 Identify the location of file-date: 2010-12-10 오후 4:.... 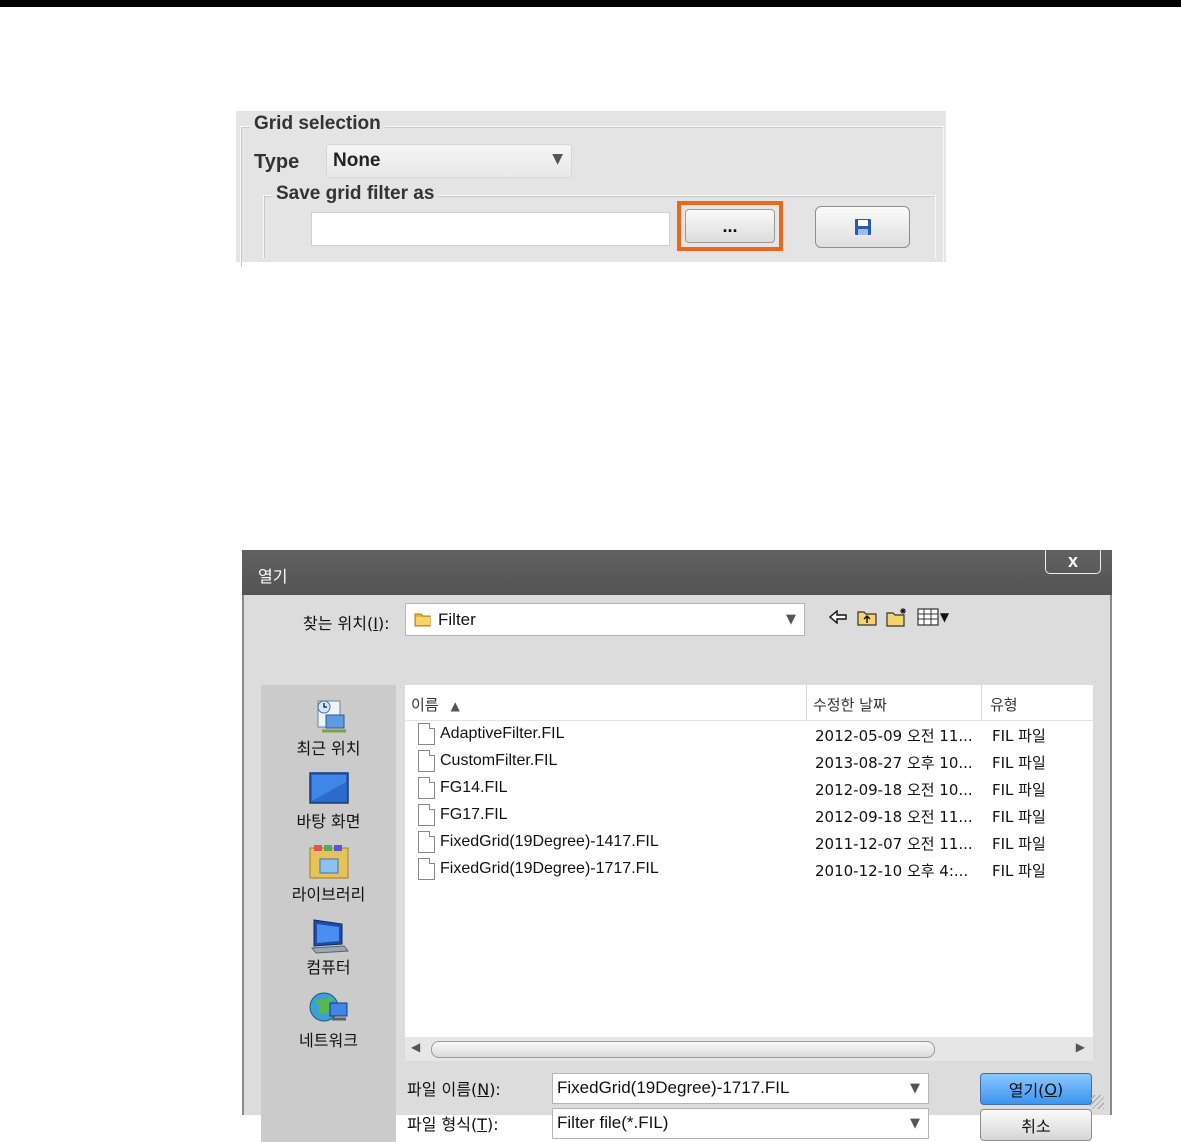
(892, 871).